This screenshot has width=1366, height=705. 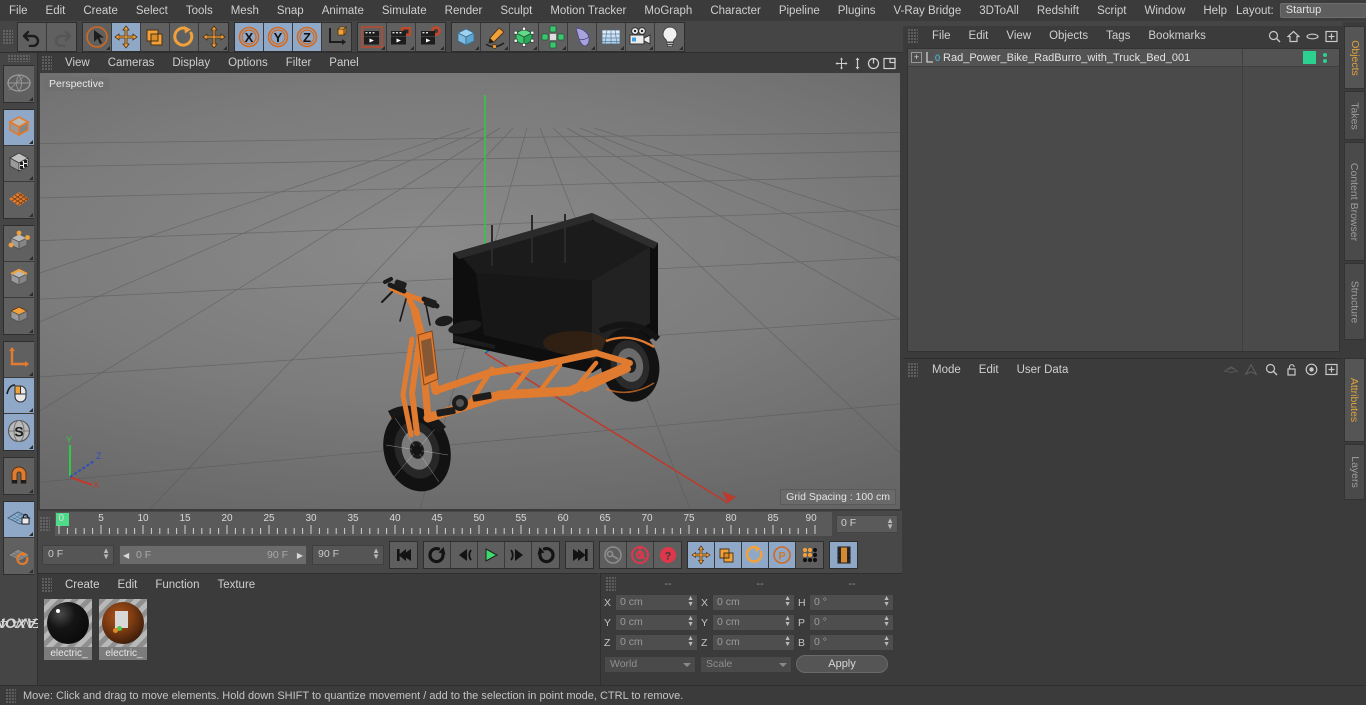 I want to click on menu-v-ray-bridge: V-Ray Bridge, so click(x=927, y=11).